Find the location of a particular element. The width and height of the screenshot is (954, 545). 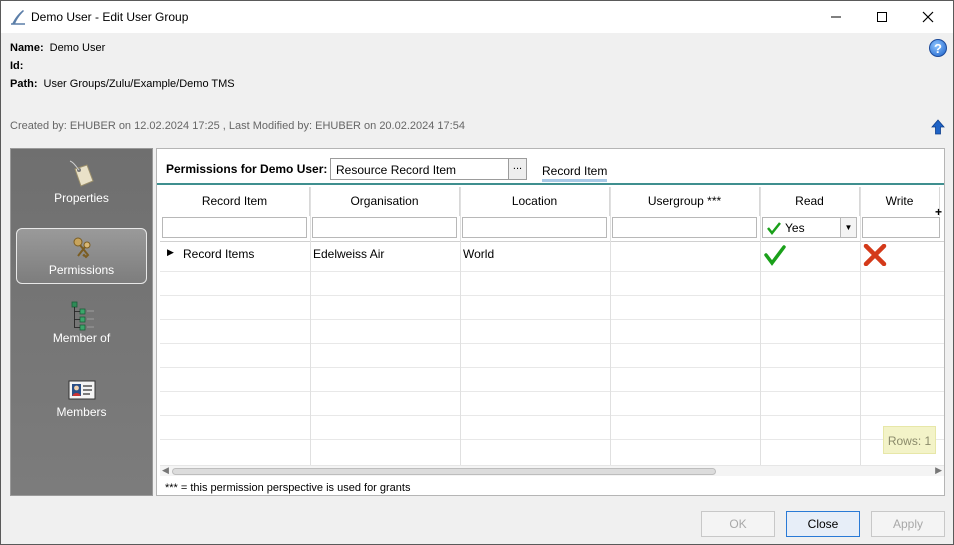

path-row: Path: User Groups/Zulu/Example/Demo TMS is located at coordinates (122, 84).